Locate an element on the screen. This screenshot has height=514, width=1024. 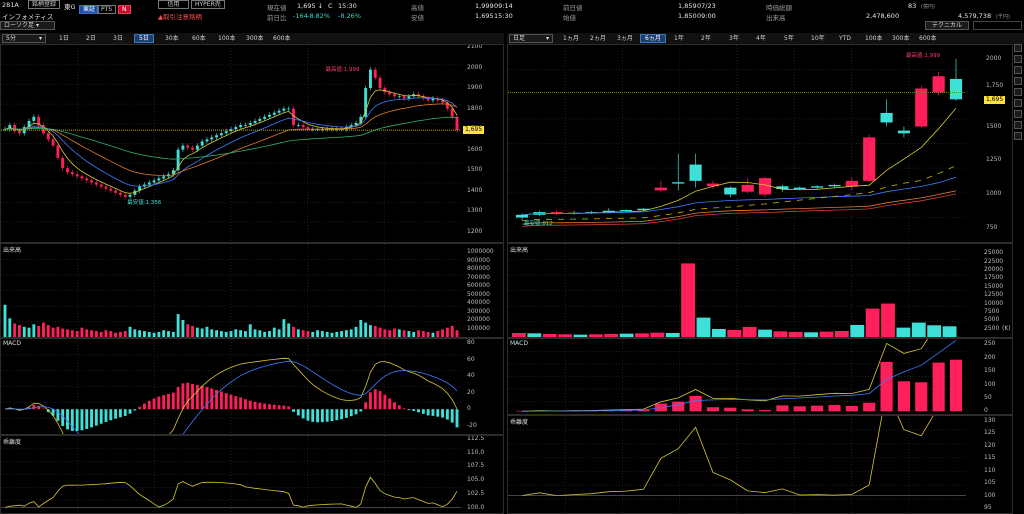
right-range-10y: 10年 is located at coordinates (818, 38).